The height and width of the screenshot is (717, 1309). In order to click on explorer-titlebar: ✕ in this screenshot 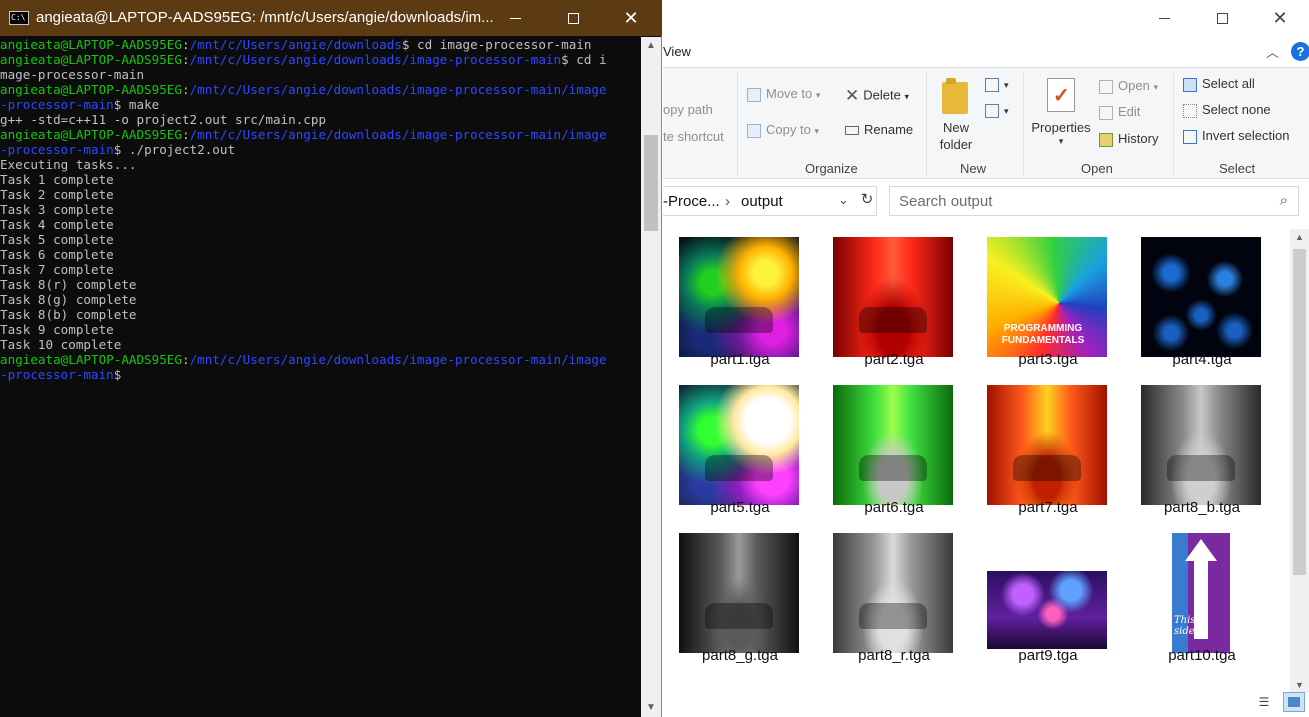, I will do `click(986, 18)`.